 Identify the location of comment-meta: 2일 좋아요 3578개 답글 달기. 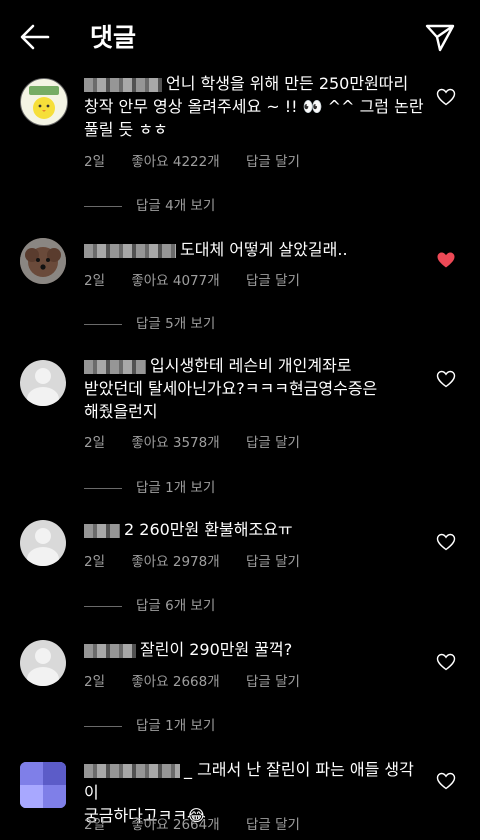
(203, 441).